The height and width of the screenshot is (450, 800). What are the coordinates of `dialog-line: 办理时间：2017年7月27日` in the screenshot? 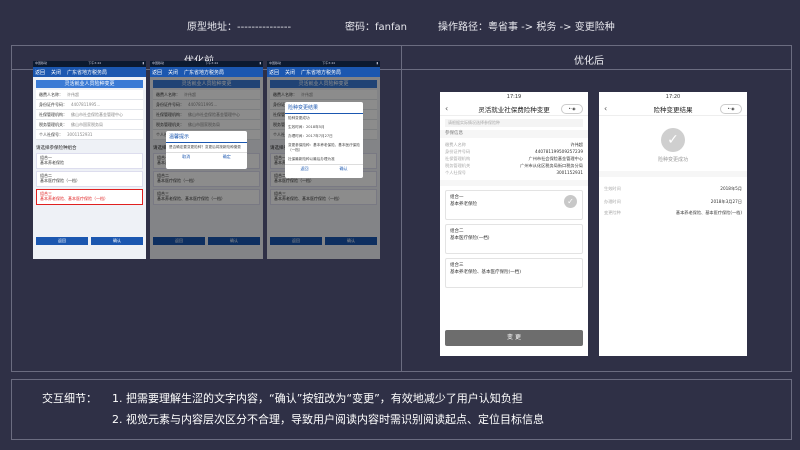 It's located at (310, 136).